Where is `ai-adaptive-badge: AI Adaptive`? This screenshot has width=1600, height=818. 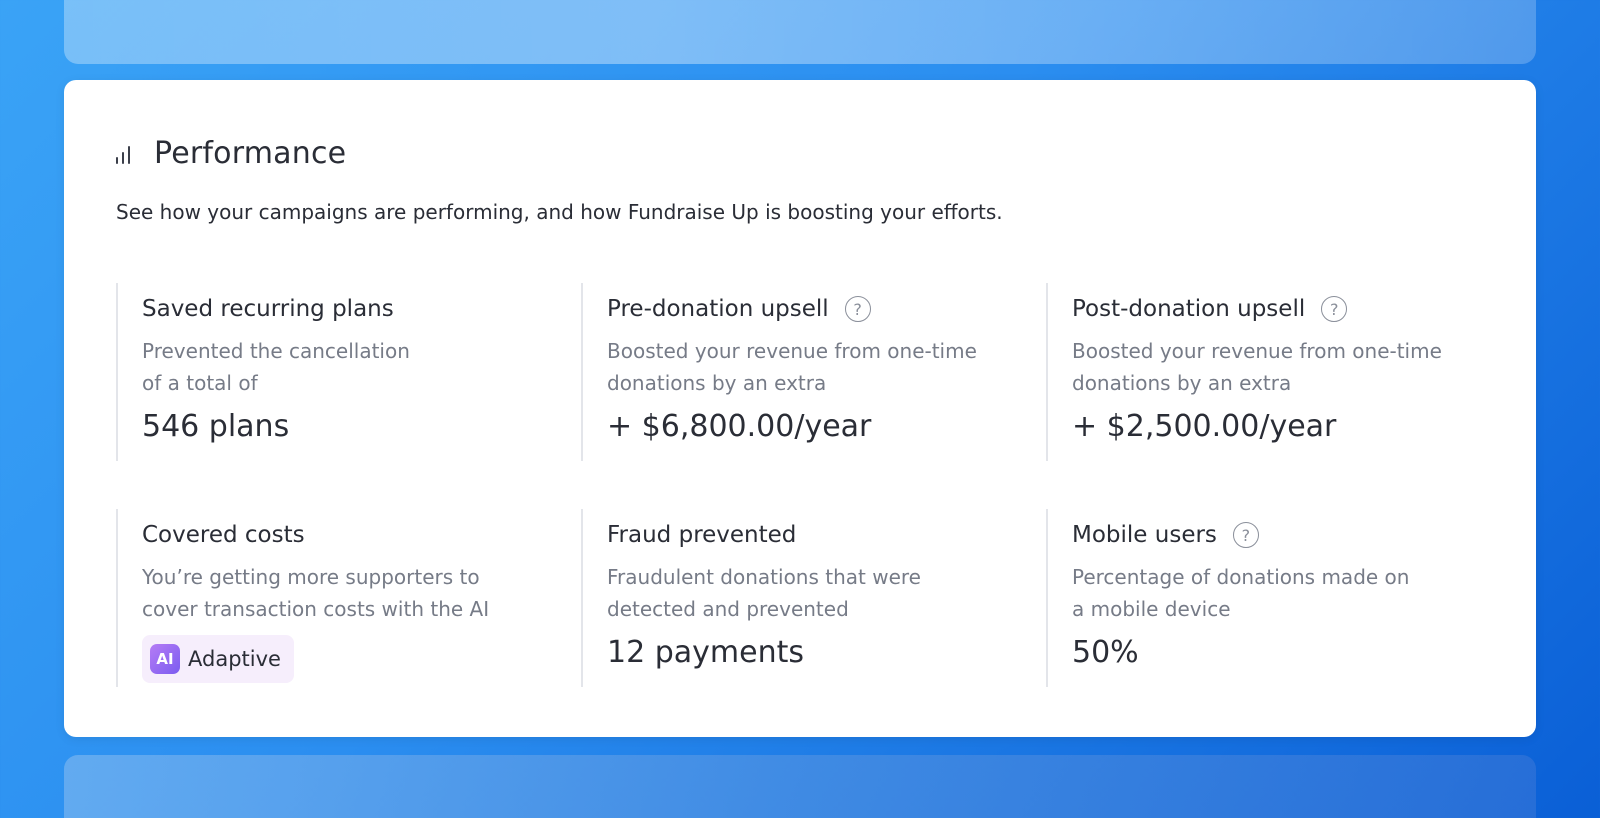 ai-adaptive-badge: AI Adaptive is located at coordinates (218, 659).